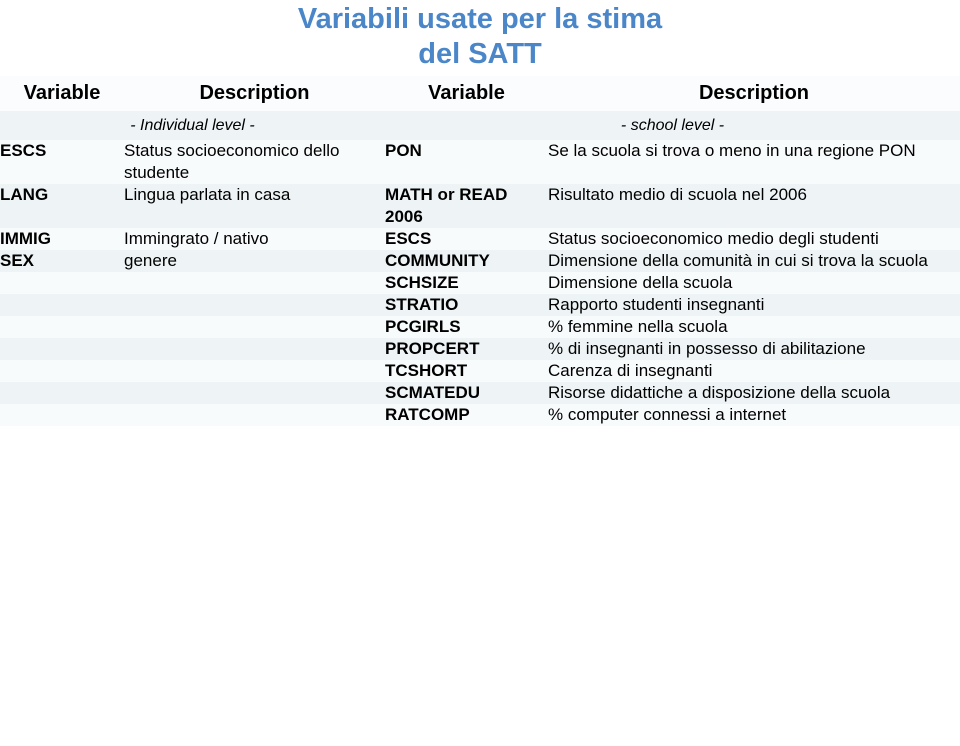 The height and width of the screenshot is (746, 960). Describe the element at coordinates (466, 349) in the screenshot. I see `row-variable-right: PROPCERT` at that location.